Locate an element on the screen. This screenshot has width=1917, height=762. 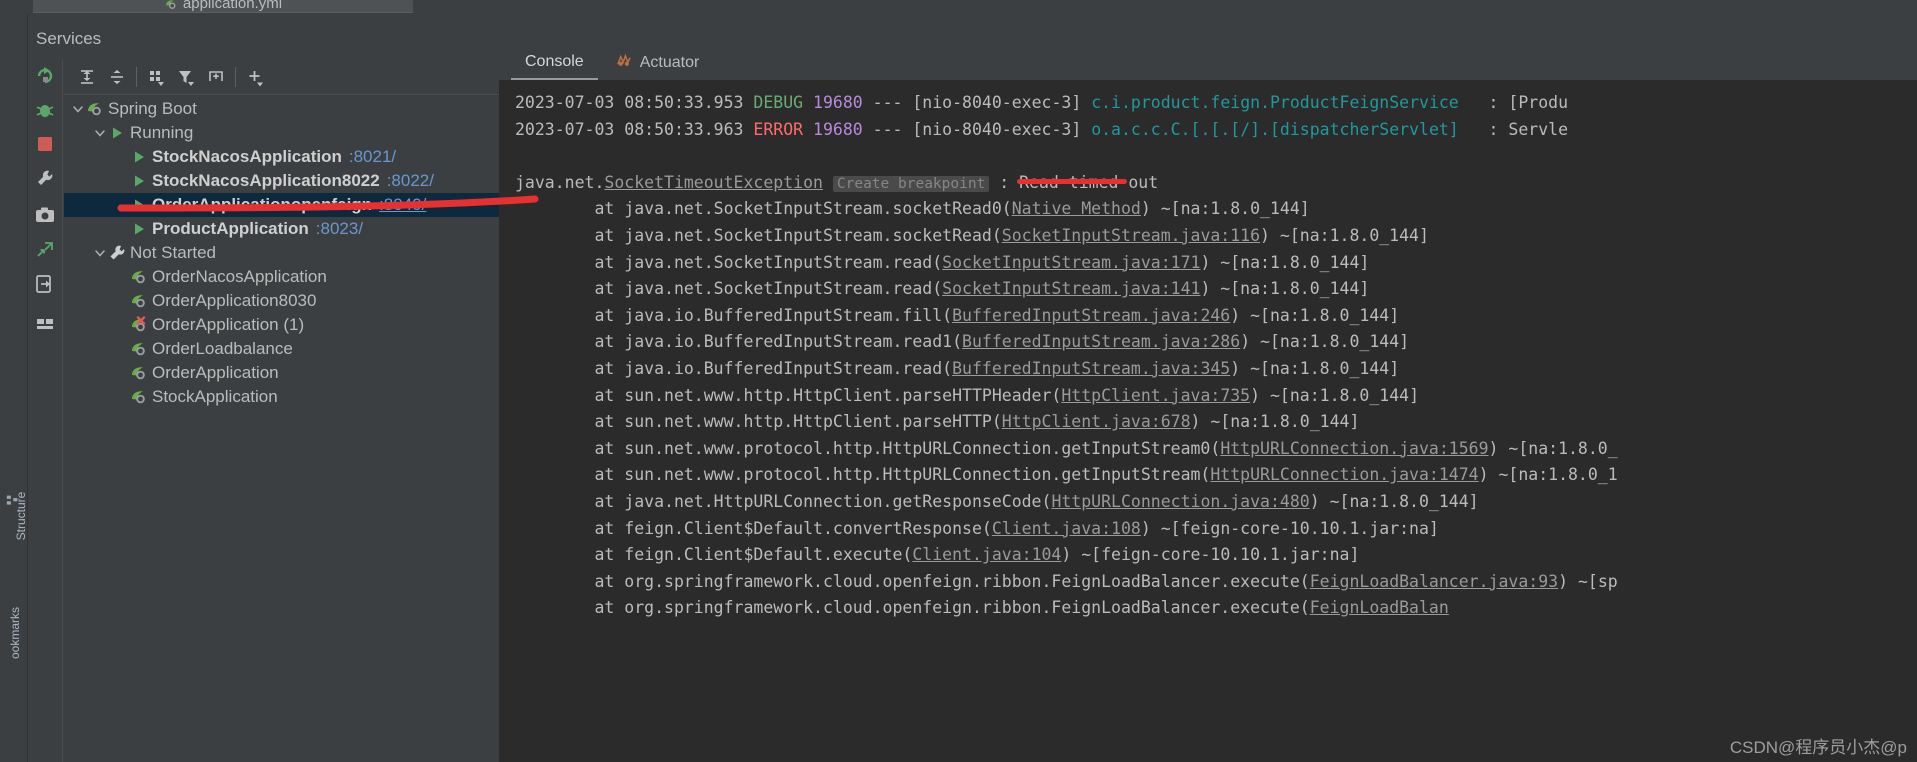
tree-row: StockNacosApplication8022:8022/ is located at coordinates (281, 181).